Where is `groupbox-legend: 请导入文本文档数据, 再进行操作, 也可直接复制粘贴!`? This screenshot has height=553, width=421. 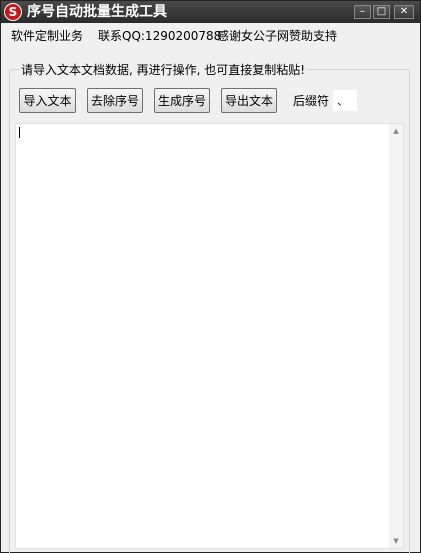
groupbox-legend: 请导入文本文档数据, 再进行操作, 也可直接复制粘贴! is located at coordinates (163, 70).